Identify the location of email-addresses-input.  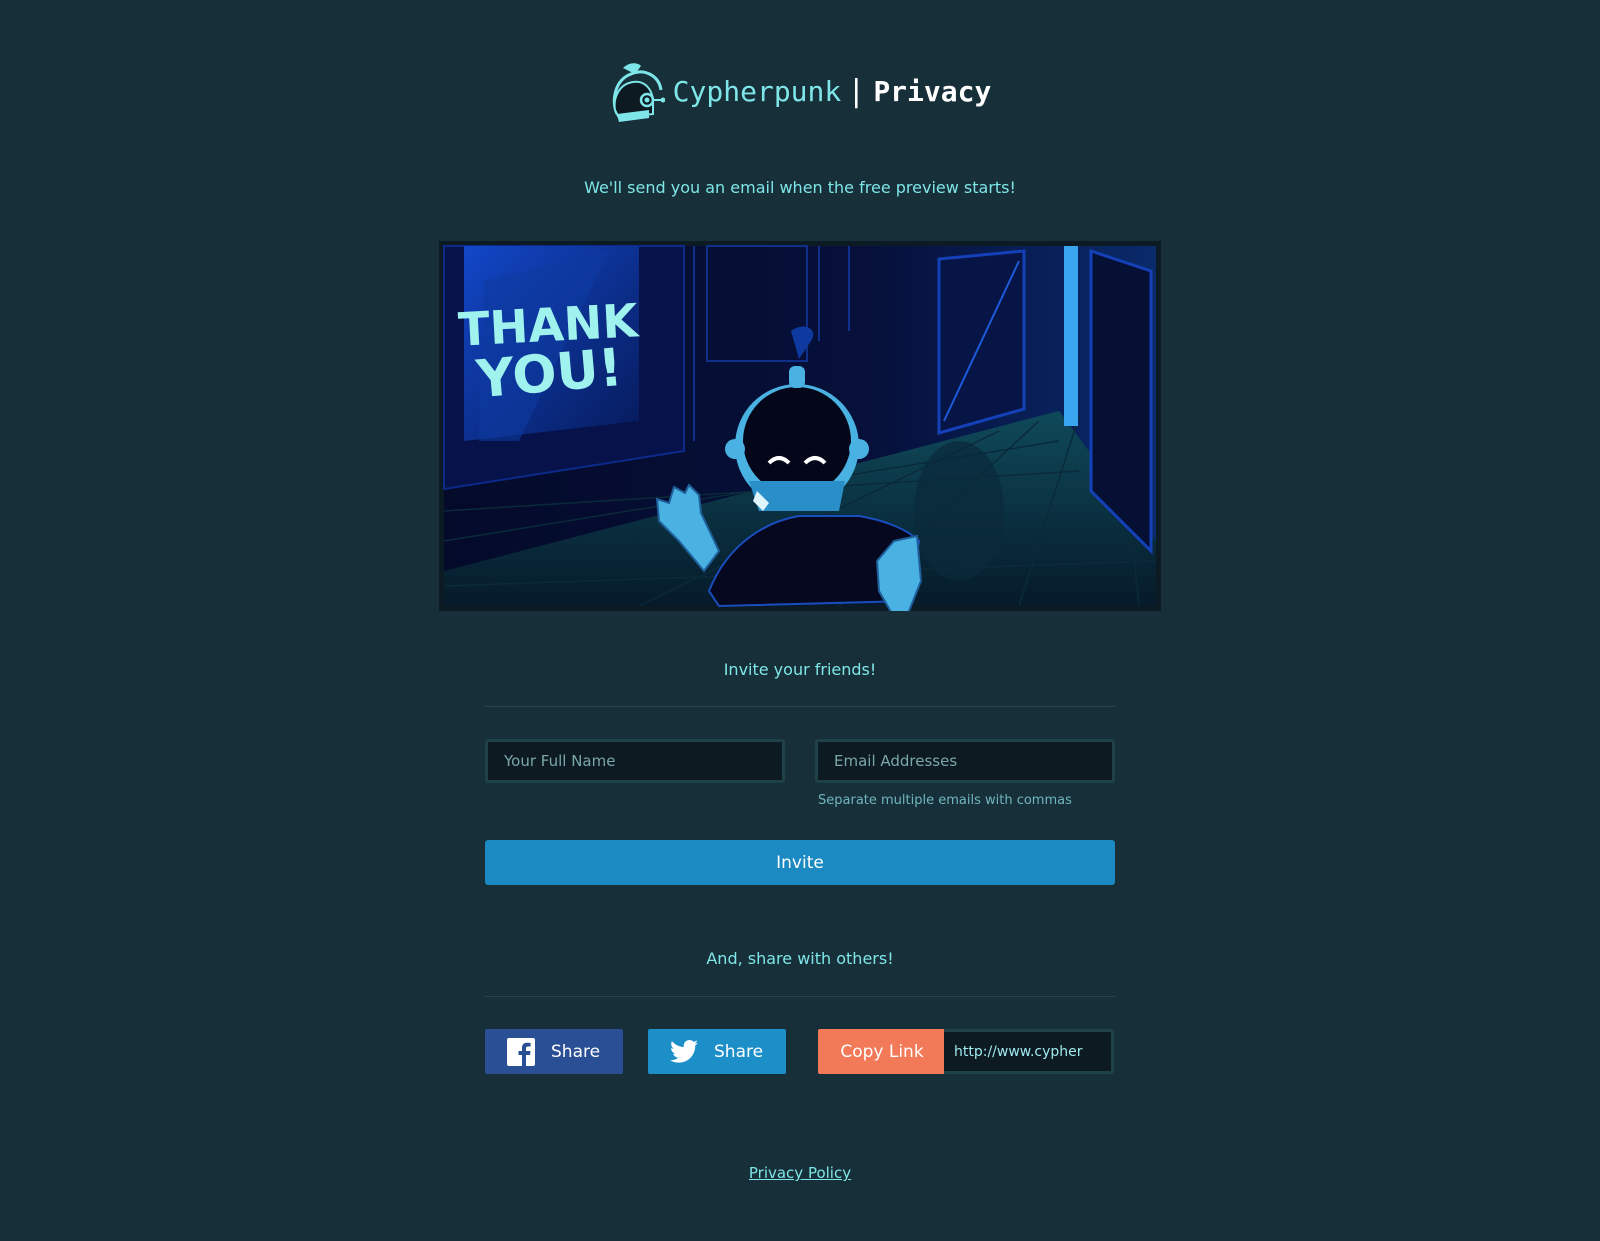
(965, 761).